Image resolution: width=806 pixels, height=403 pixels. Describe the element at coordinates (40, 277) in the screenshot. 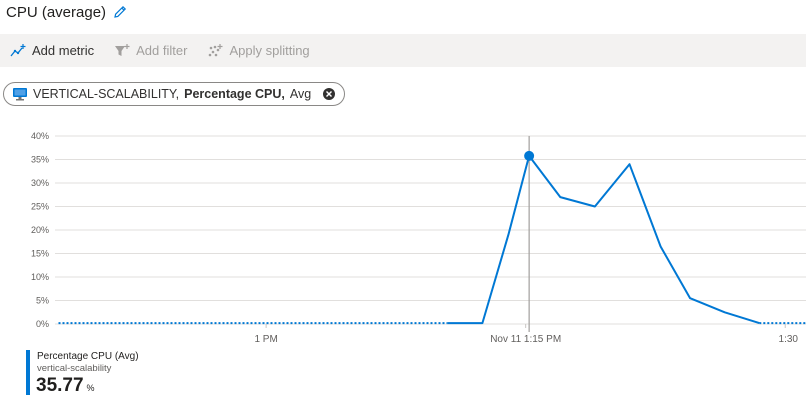

I see `y-tick-label: 10%` at that location.